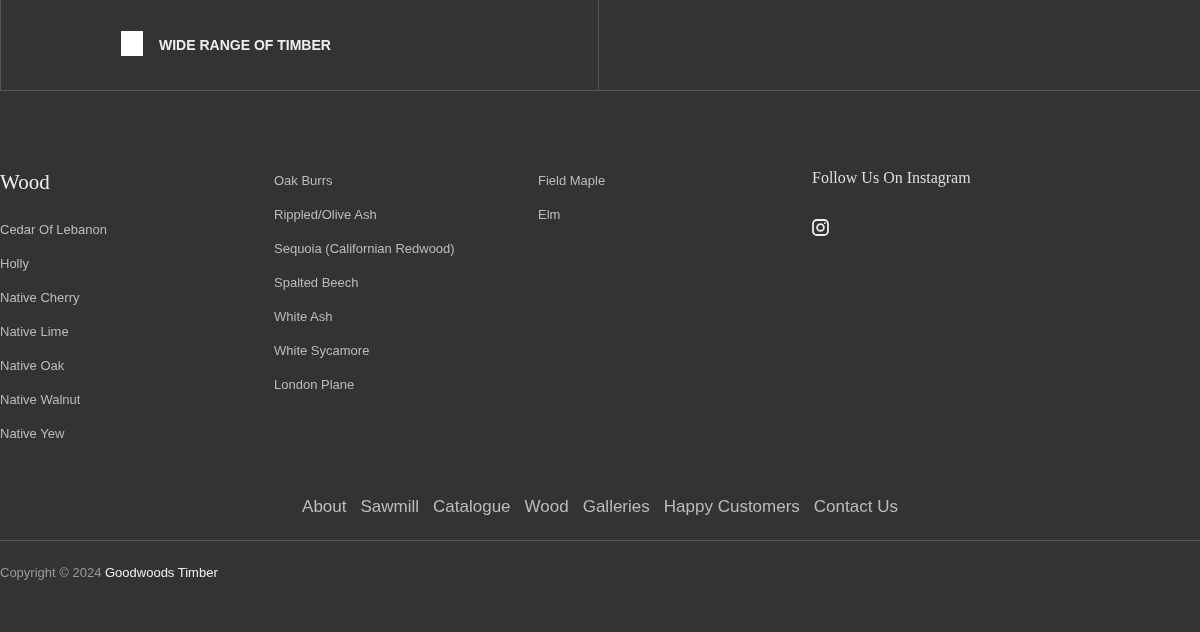  I want to click on feature-label: WIDE RANGE OF TIMBER, so click(245, 45).